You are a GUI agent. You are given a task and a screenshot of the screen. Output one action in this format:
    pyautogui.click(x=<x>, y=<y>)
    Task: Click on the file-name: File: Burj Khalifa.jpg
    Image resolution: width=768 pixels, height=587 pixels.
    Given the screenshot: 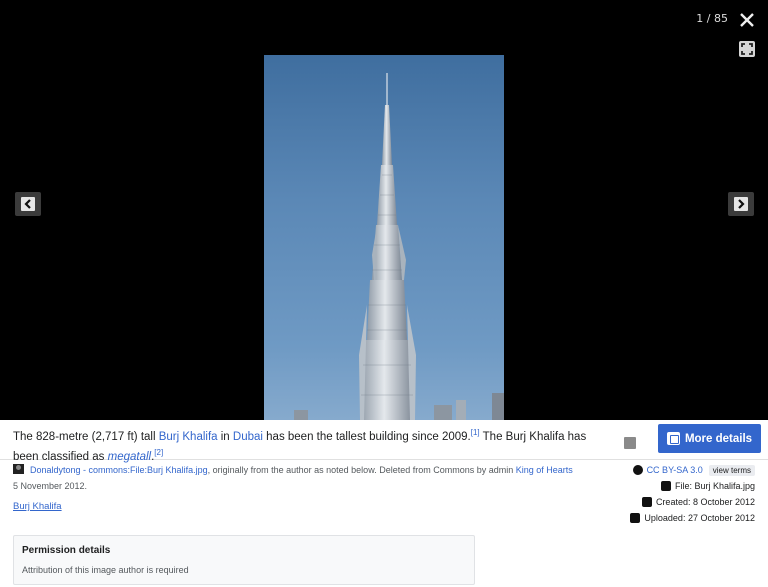 What is the action you would take?
    pyautogui.click(x=714, y=486)
    